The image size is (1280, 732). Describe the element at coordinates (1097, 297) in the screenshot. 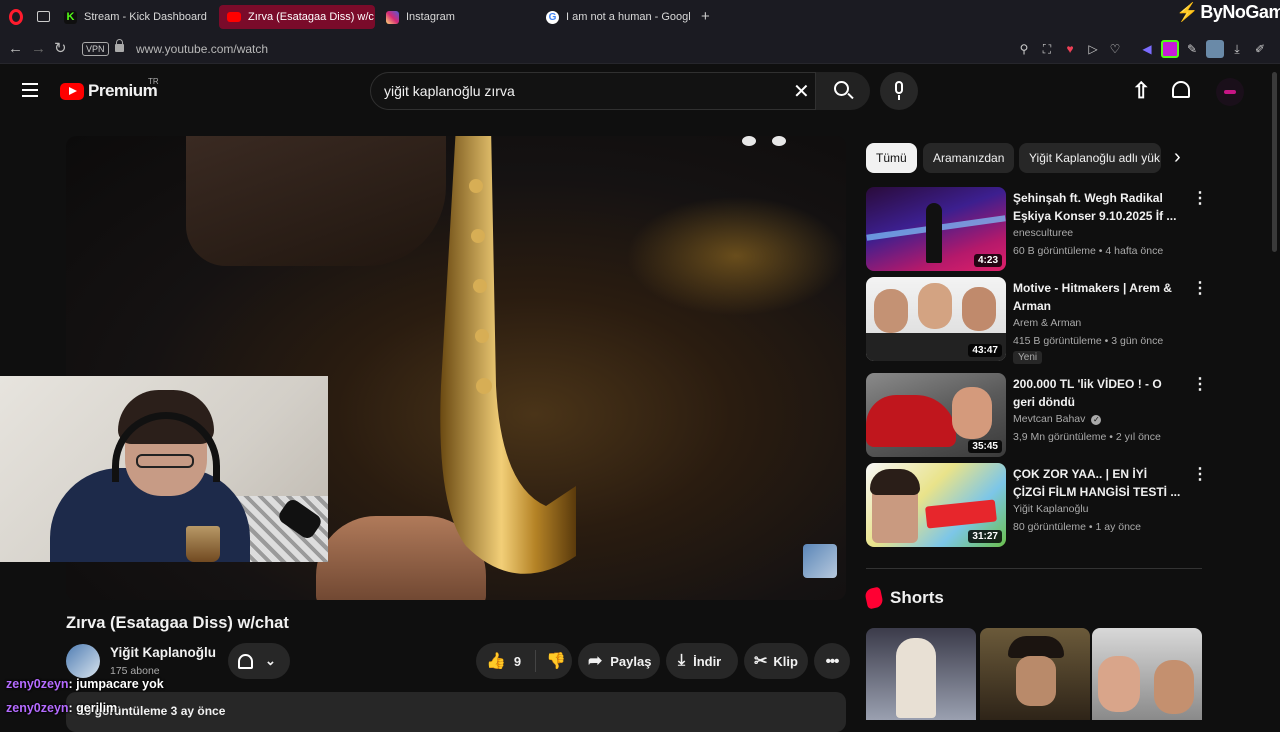

I see `recommendation-title: Motive - Hitmakers | Arem & Arman` at that location.